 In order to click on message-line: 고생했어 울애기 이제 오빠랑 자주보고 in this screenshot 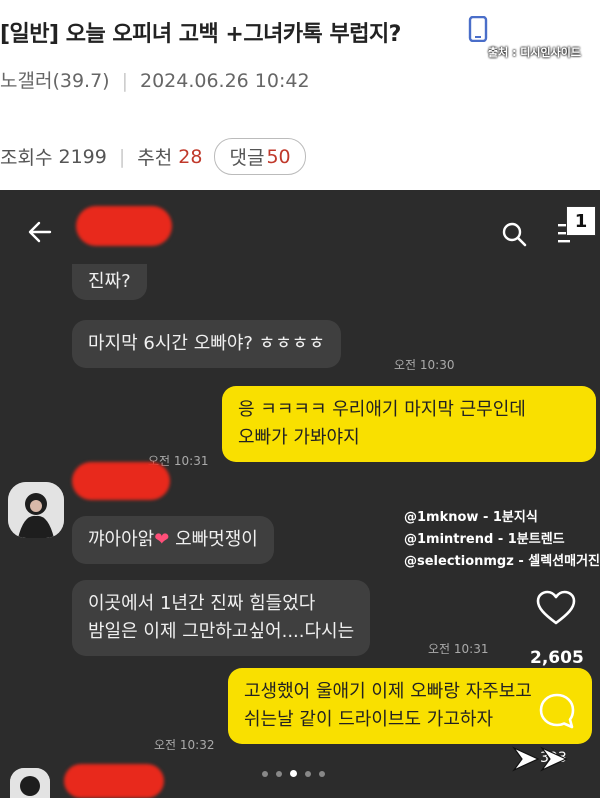, I will do `click(388, 691)`.